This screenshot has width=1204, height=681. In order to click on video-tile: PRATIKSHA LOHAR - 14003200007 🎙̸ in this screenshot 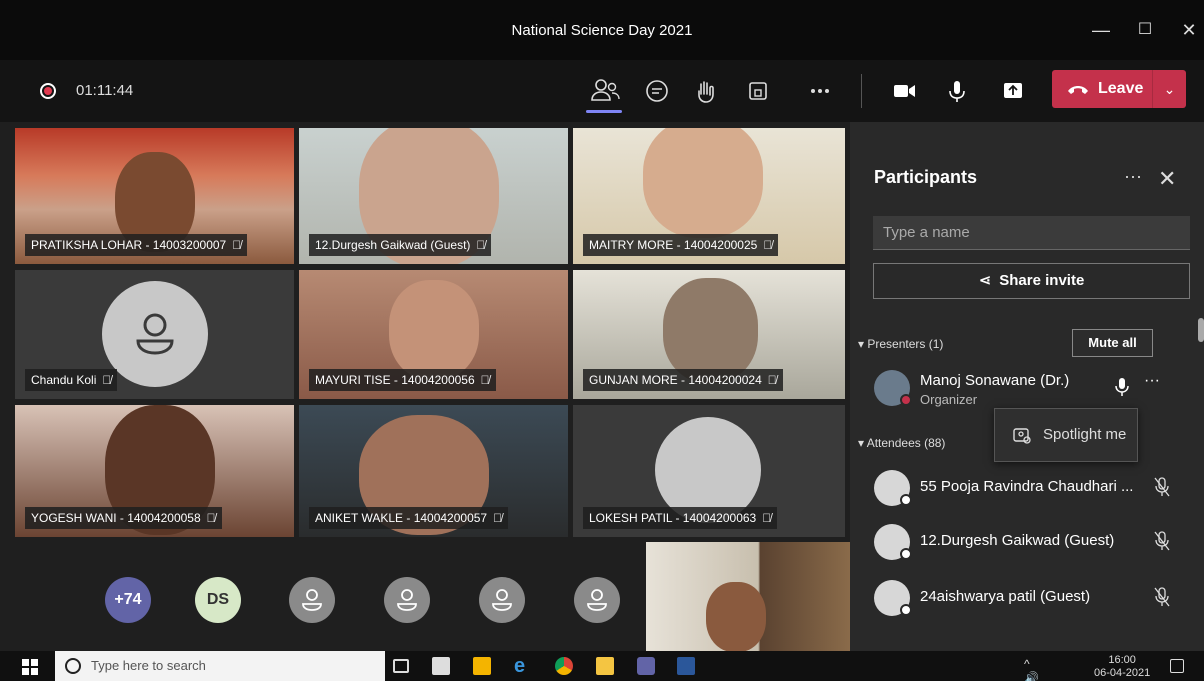, I will do `click(154, 196)`.